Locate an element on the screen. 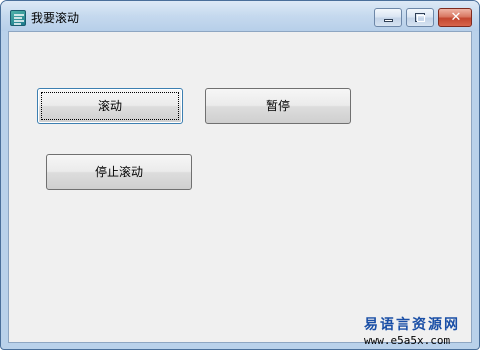 This screenshot has width=480, height=350. watermark-site-name: 易语言资源网 is located at coordinates (412, 325).